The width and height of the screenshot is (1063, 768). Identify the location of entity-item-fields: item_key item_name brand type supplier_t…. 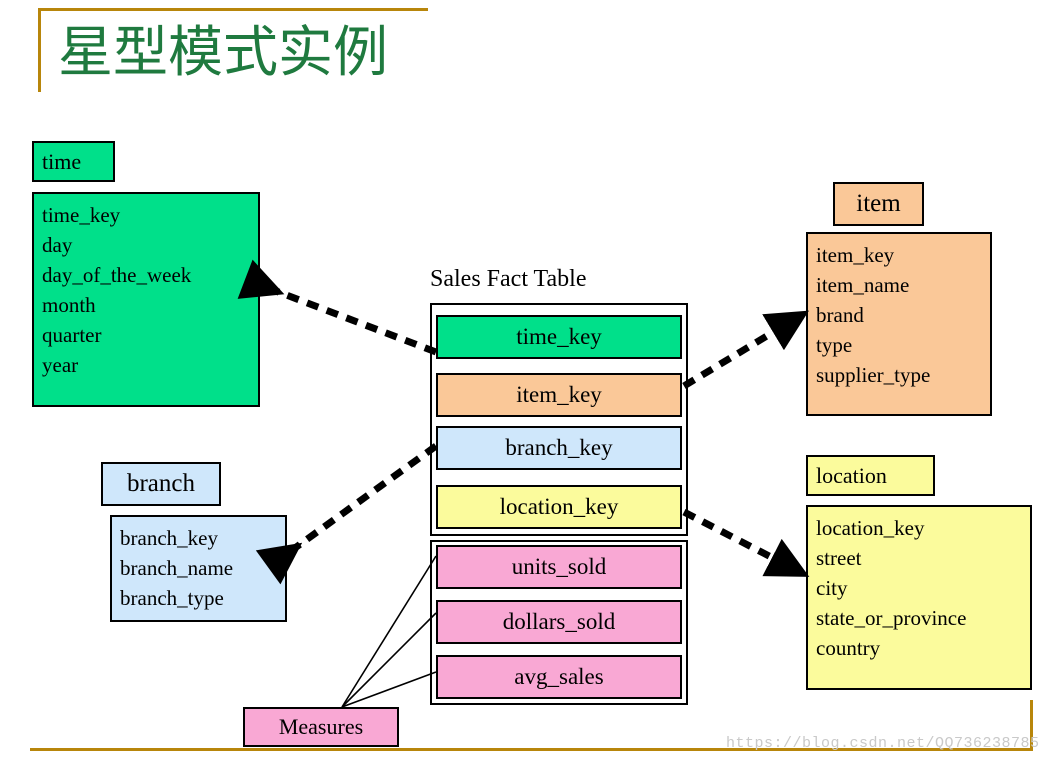
(899, 324).